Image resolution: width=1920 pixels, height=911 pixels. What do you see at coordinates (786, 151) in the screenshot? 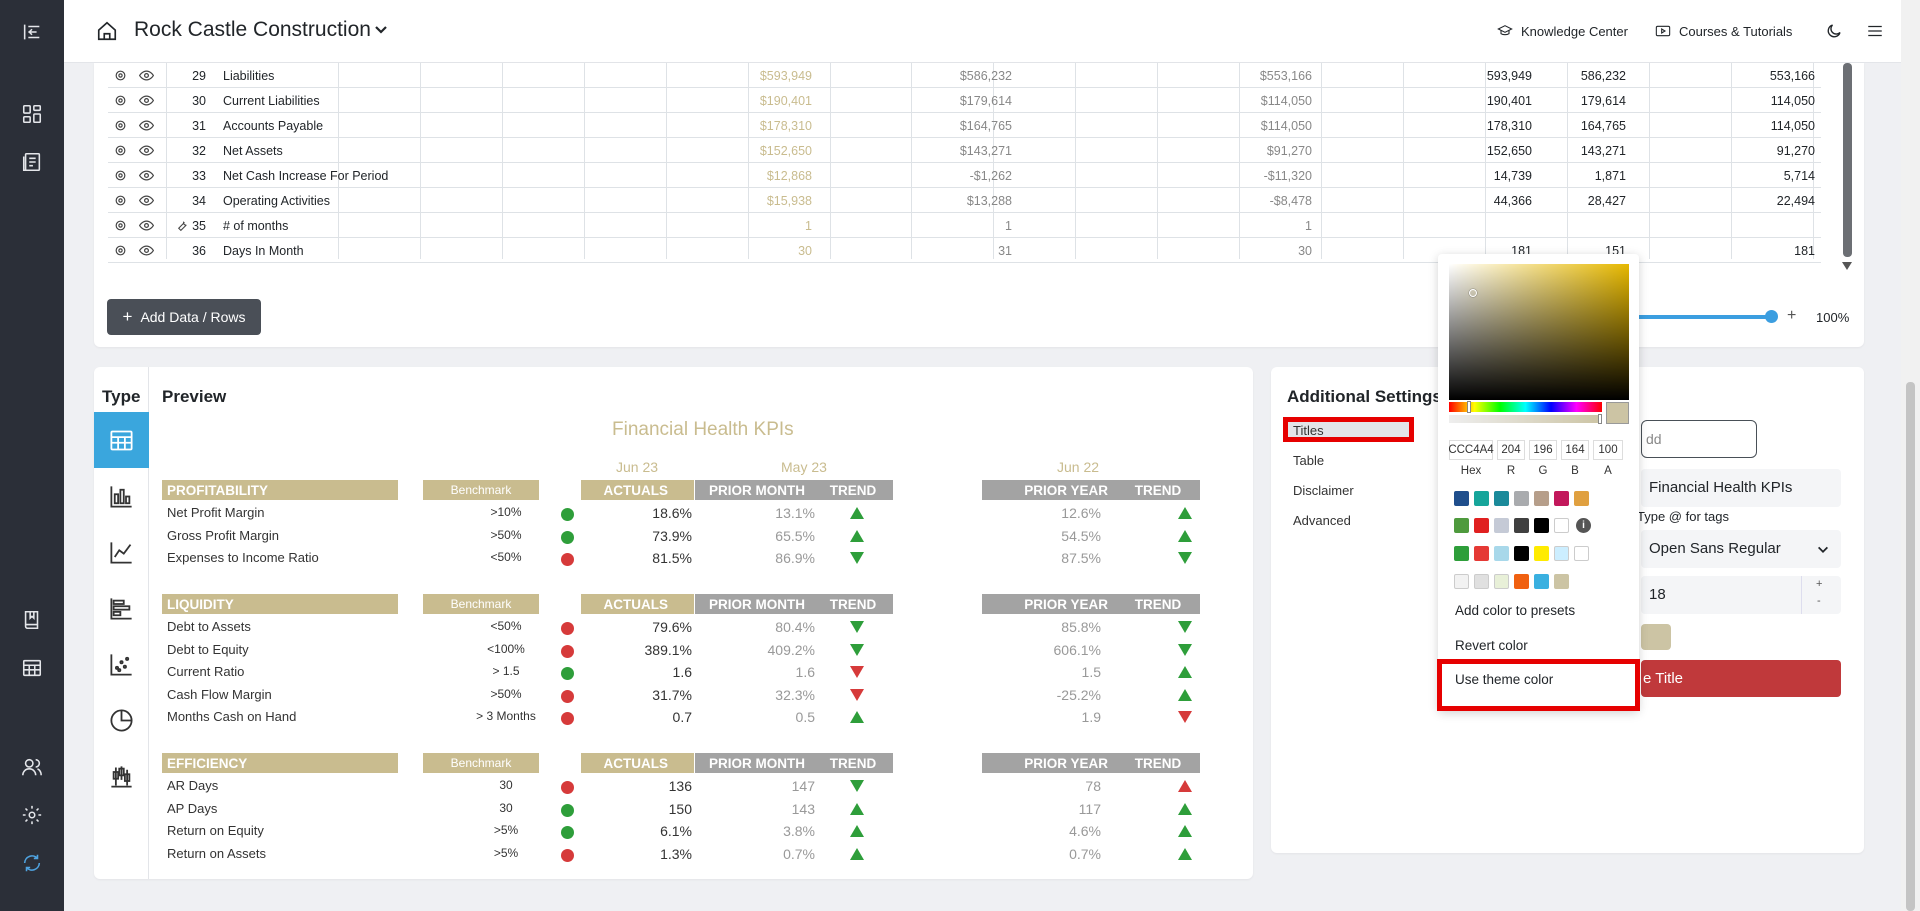
I see `cell-value: $152,650` at bounding box center [786, 151].